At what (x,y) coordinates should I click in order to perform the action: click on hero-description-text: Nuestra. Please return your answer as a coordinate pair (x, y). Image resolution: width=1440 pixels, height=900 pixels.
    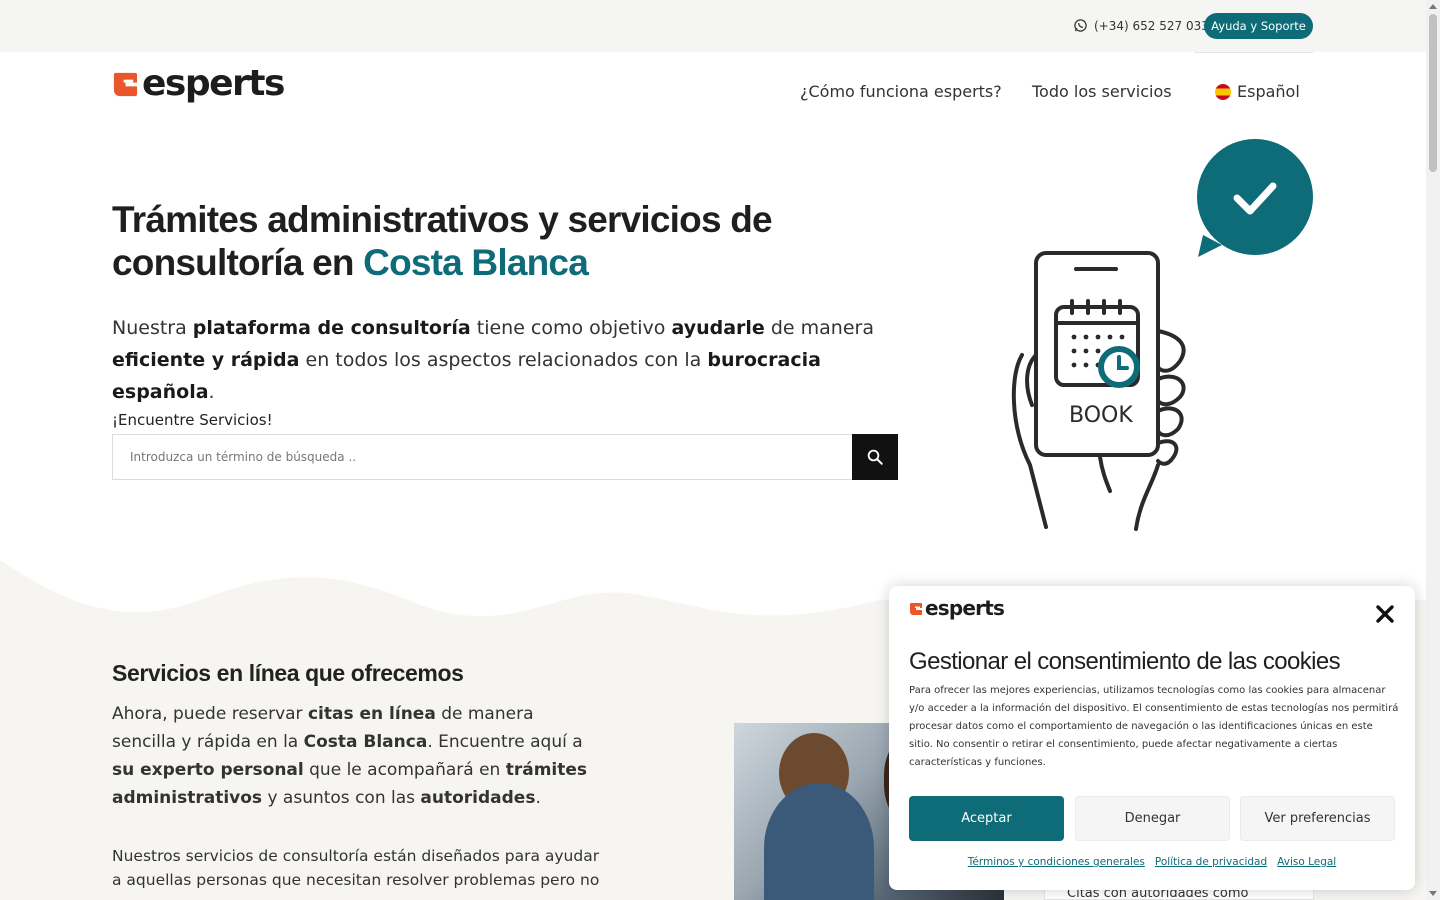
    Looking at the image, I should click on (152, 328).